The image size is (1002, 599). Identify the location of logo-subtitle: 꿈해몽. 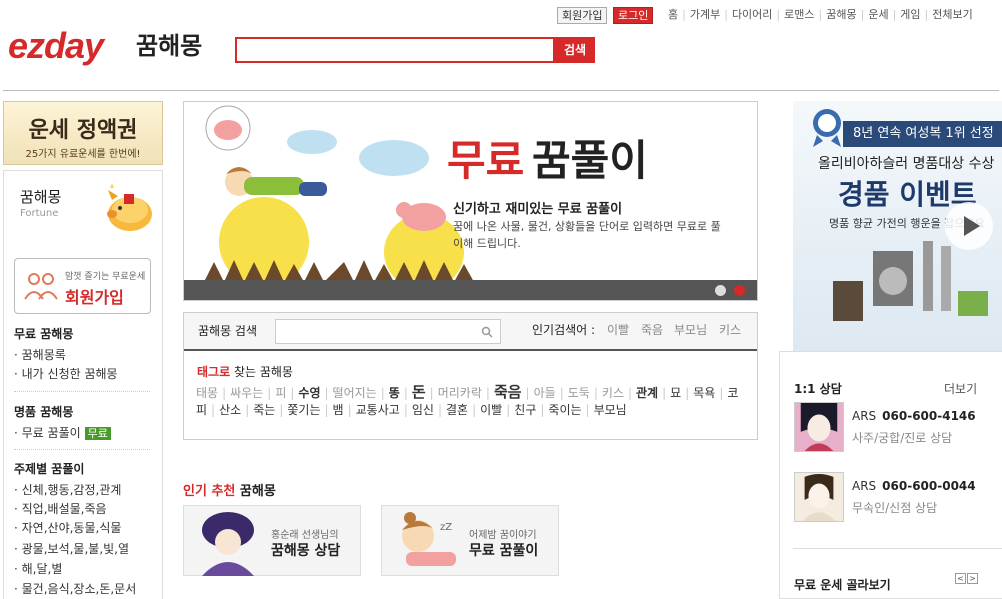
(169, 46).